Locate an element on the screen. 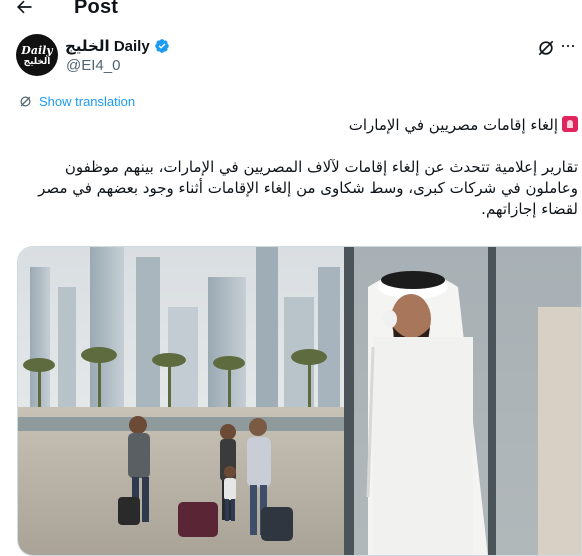  arrow-left-icon is located at coordinates (24, 7).